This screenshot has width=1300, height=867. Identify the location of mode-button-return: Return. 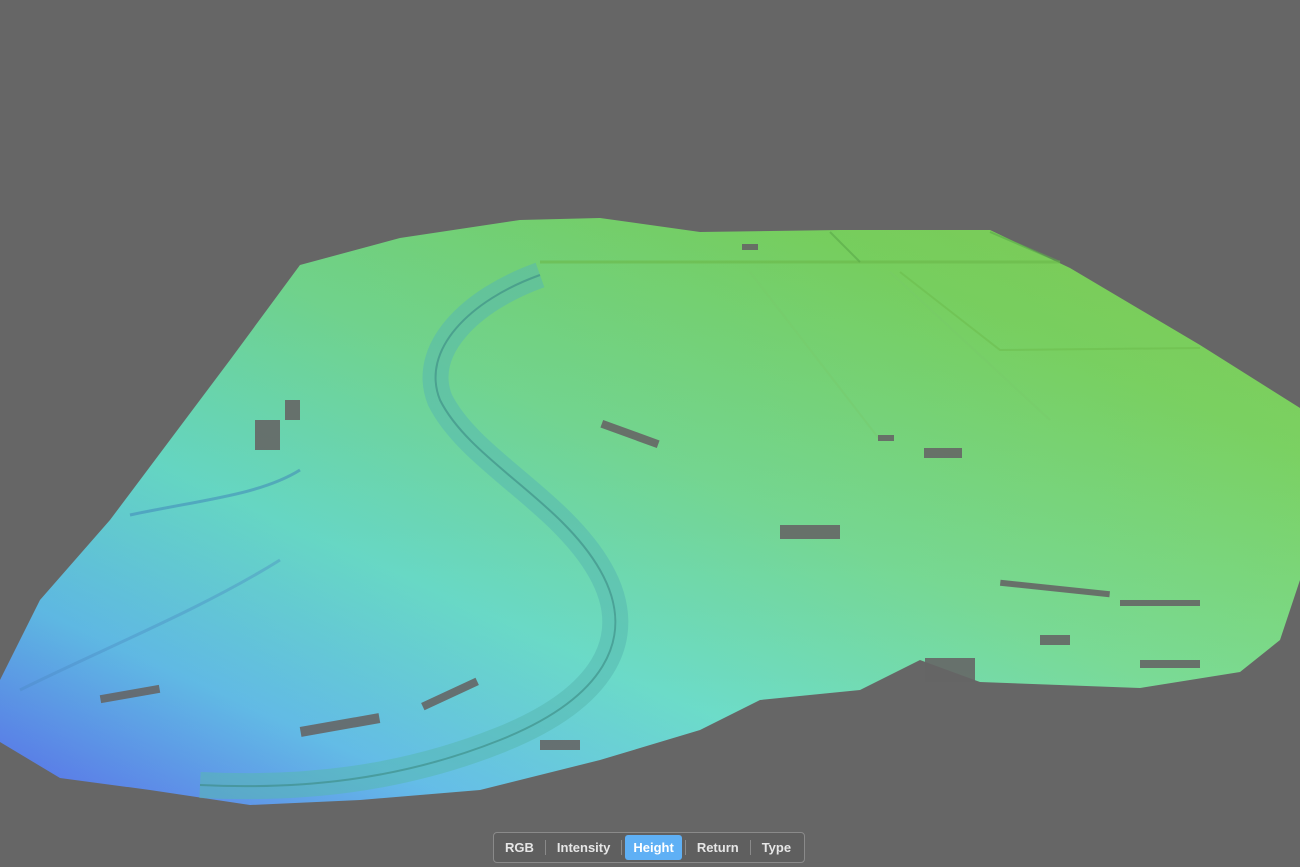
(718, 847).